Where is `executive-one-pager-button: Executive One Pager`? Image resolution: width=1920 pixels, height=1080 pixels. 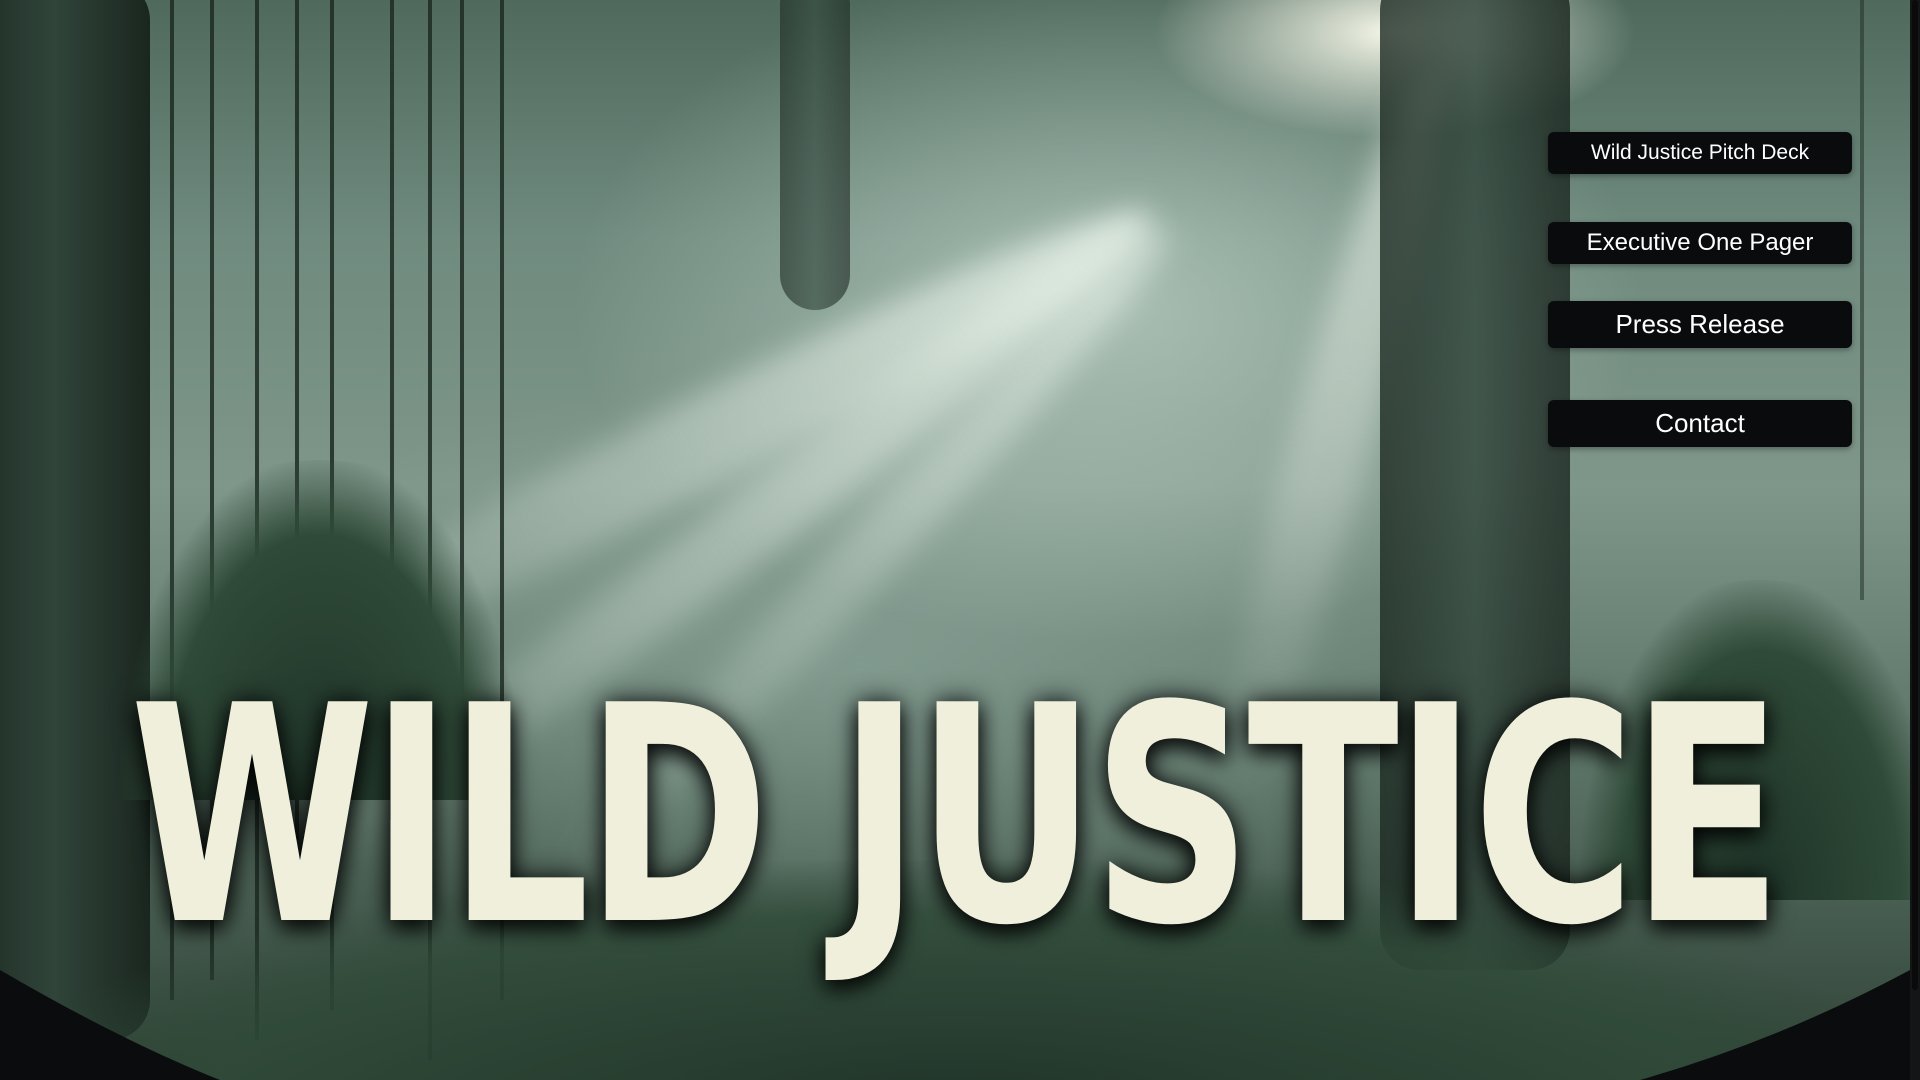 executive-one-pager-button: Executive One Pager is located at coordinates (1700, 243).